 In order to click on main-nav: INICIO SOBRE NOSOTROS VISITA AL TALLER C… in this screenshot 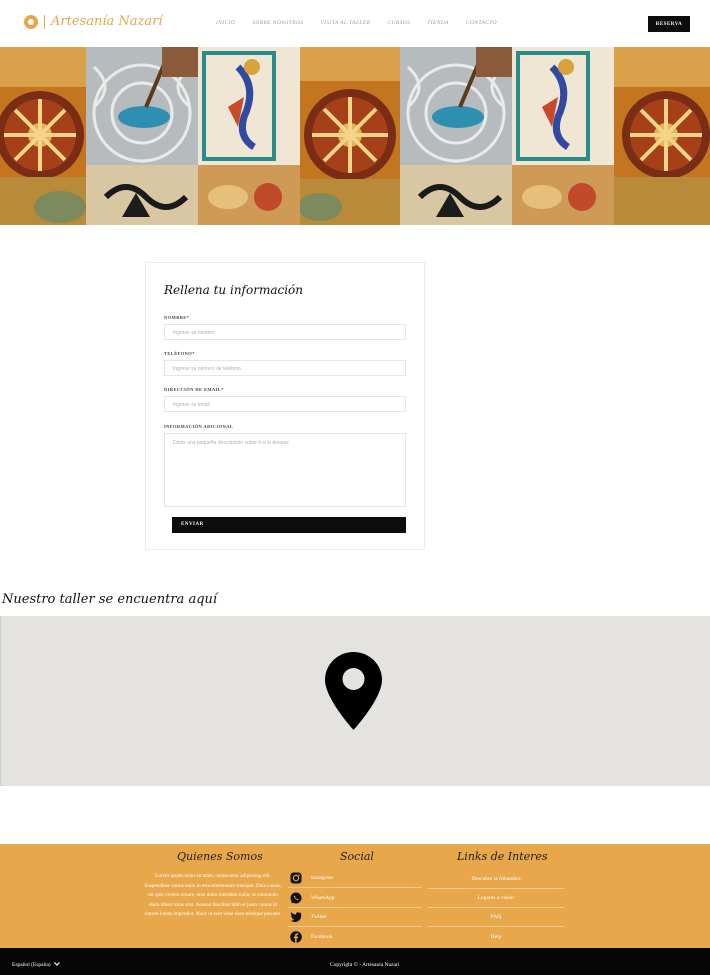, I will do `click(365, 23)`.